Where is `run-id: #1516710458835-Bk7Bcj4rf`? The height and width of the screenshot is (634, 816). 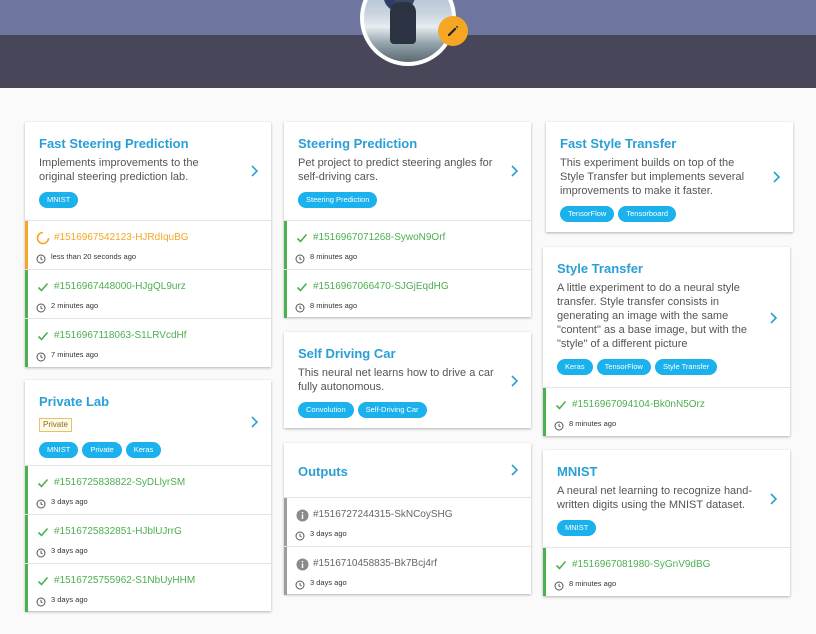 run-id: #1516710458835-Bk7Bcj4rf is located at coordinates (375, 564).